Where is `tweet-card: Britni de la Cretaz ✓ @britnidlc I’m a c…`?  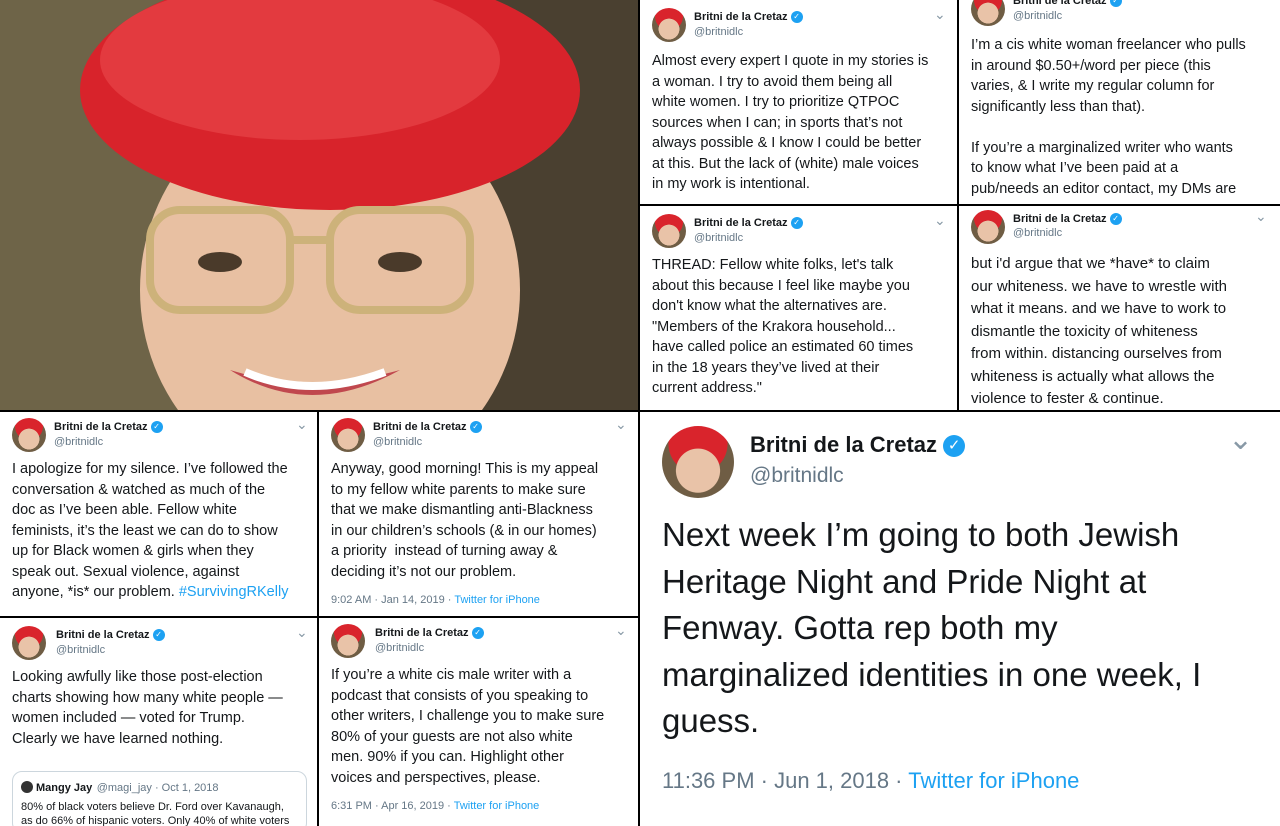
tweet-card: Britni de la Cretaz ✓ @britnidlc I’m a c… is located at coordinates (1119, 102).